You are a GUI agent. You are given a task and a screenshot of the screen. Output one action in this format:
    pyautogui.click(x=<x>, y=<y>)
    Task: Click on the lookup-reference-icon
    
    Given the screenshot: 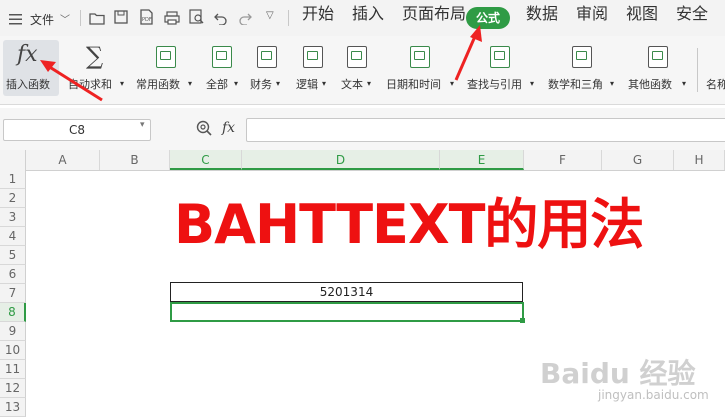 What is the action you would take?
    pyautogui.click(x=500, y=57)
    